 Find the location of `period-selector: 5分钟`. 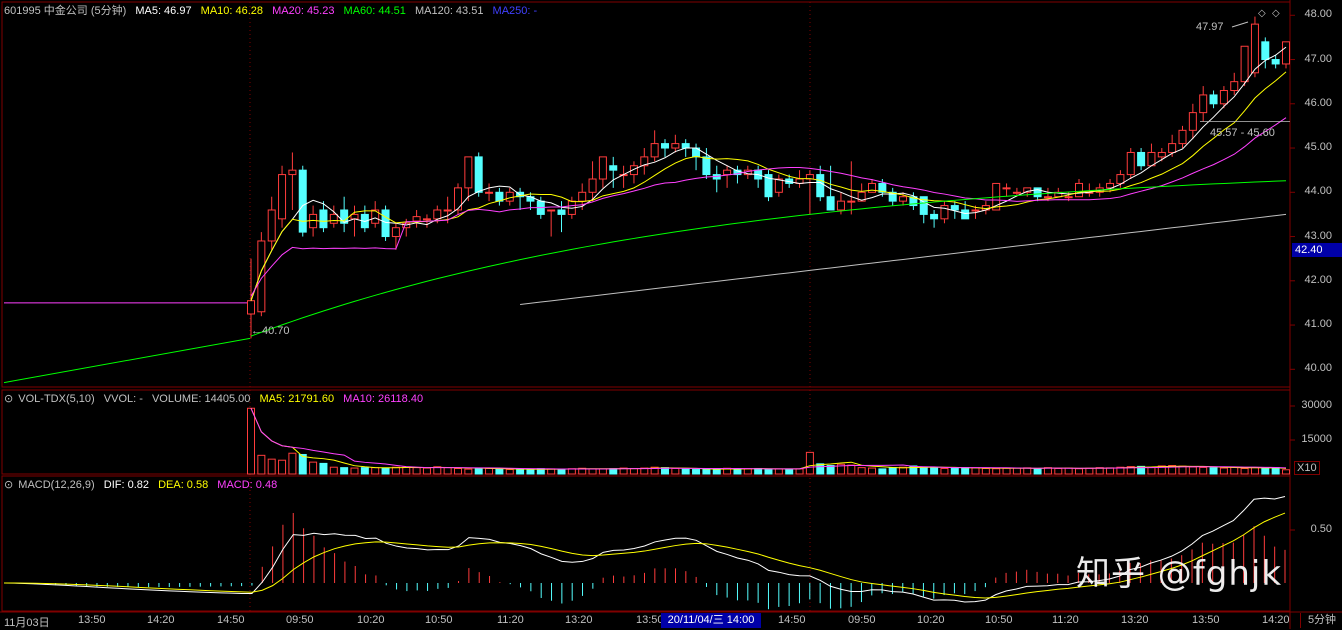

period-selector: 5分钟 is located at coordinates (1321, 620).